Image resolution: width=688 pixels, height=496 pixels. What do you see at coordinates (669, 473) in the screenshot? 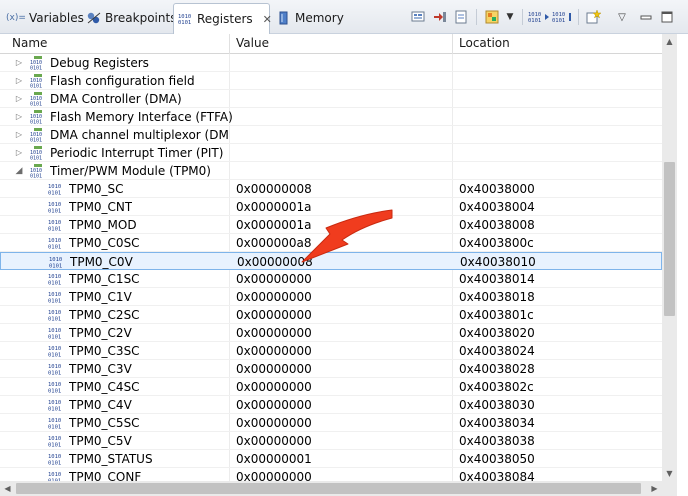
I see `scroll-down-arrow-icon: ▼` at bounding box center [669, 473].